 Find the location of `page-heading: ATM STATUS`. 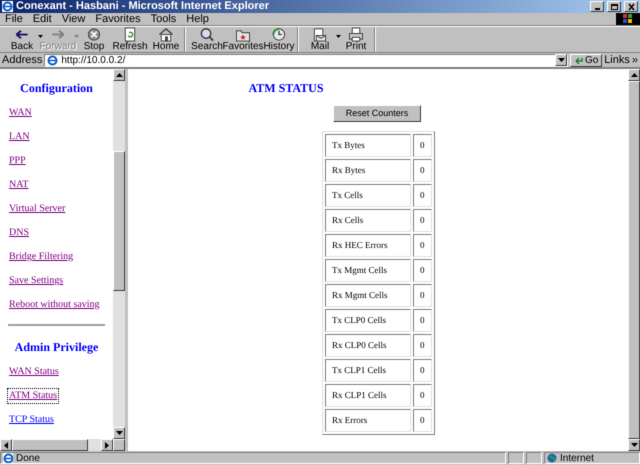

page-heading: ATM STATUS is located at coordinates (285, 88).